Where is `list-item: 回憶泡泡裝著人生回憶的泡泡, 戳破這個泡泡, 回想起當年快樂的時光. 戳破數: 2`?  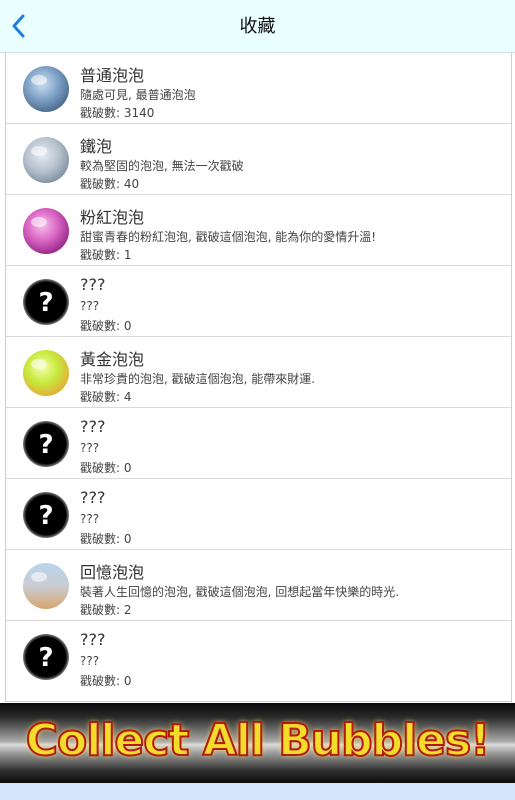 list-item: 回憶泡泡裝著人生回憶的泡泡, 戳破這個泡泡, 回想起當年快樂的時光. 戳破數: 2 is located at coordinates (258, 585).